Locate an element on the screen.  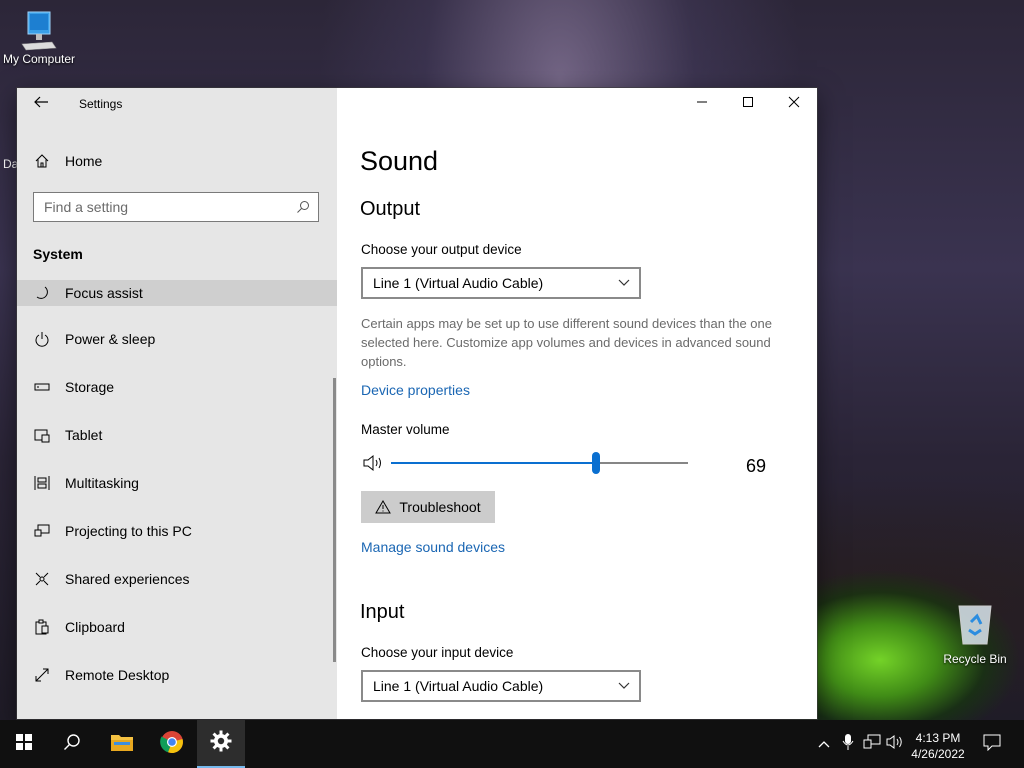
volume-slider-thumb is located at coordinates (596, 463).